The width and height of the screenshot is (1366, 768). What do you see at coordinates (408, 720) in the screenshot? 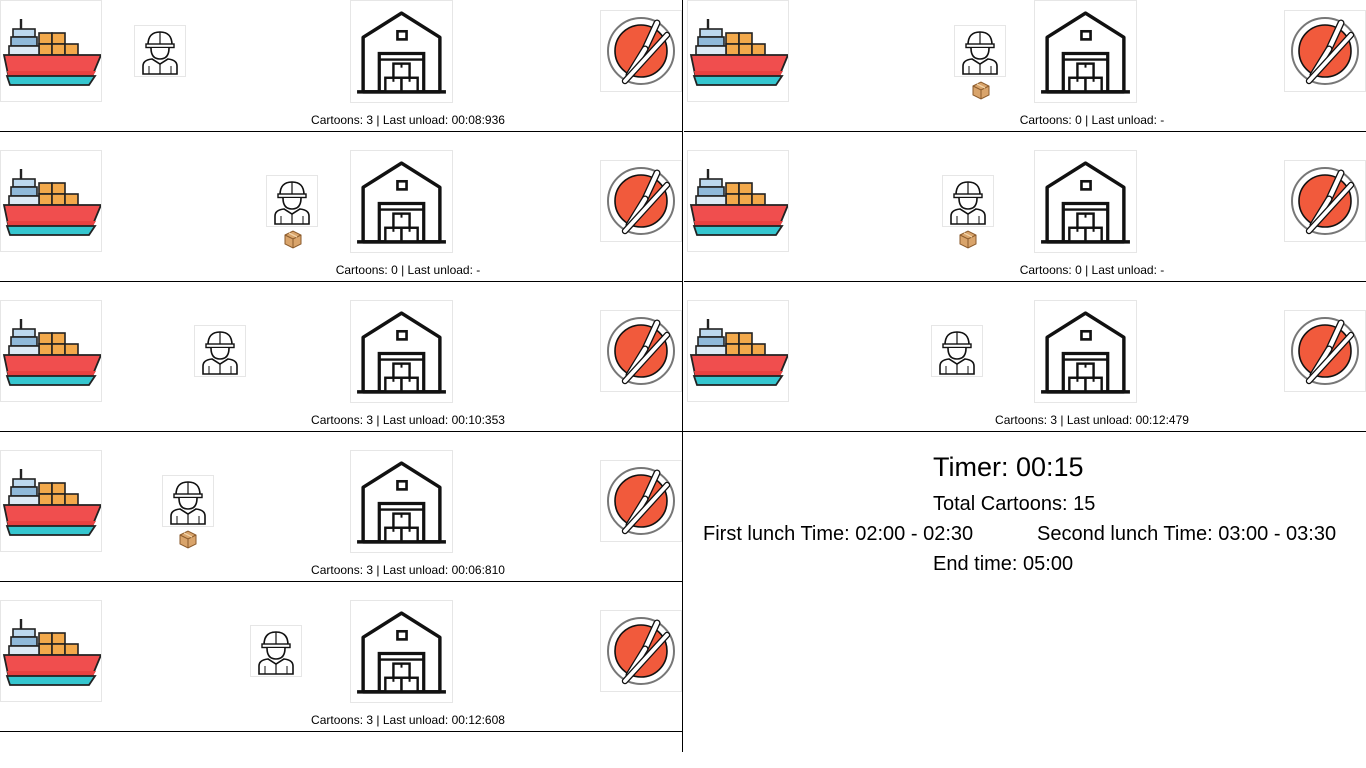
I see `lane-status: Cartoons: 3 | Last unload: 00:12:608` at bounding box center [408, 720].